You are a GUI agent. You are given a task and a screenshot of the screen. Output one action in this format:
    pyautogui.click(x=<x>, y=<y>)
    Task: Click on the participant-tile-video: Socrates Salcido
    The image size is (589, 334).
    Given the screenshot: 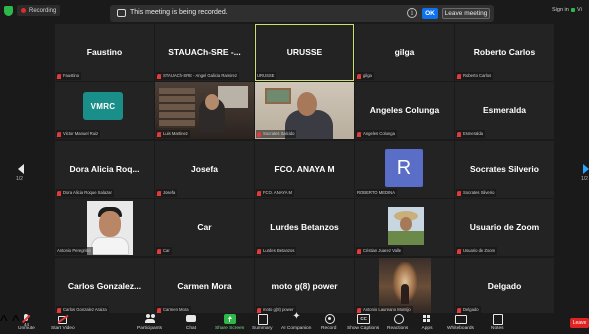 What is the action you would take?
    pyautogui.click(x=304, y=110)
    